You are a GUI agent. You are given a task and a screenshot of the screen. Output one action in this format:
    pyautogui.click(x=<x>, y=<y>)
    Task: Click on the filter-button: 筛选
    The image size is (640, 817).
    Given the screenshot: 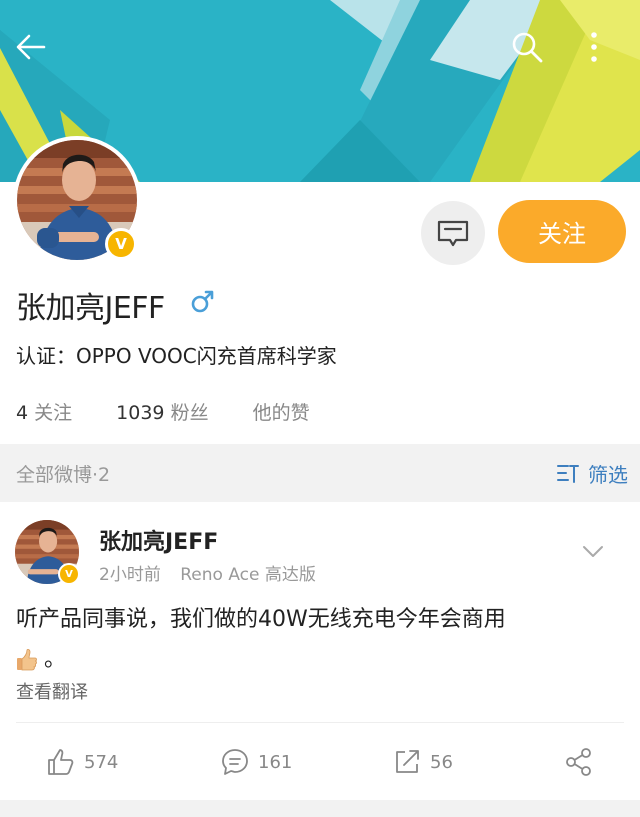 What is the action you would take?
    pyautogui.click(x=592, y=473)
    